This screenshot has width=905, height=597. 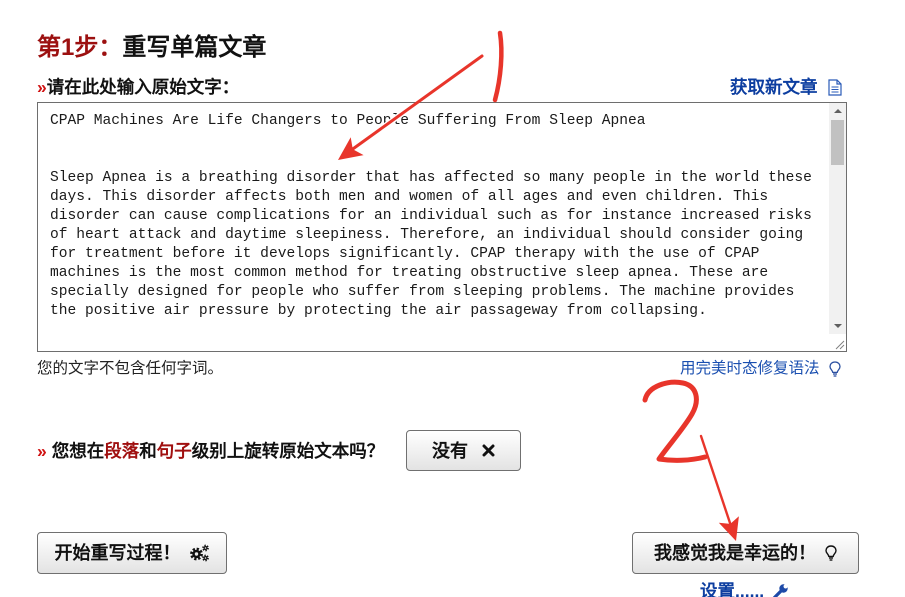 What do you see at coordinates (774, 87) in the screenshot?
I see `fetch-new-article-label: 获取新文章` at bounding box center [774, 87].